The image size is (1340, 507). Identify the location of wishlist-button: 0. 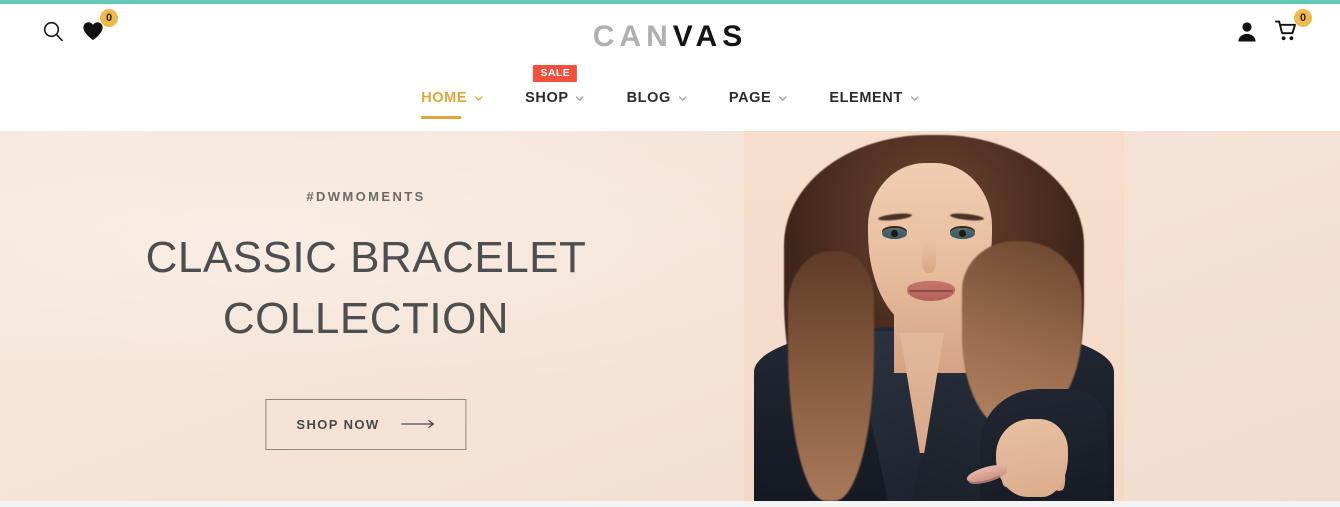
(99, 26).